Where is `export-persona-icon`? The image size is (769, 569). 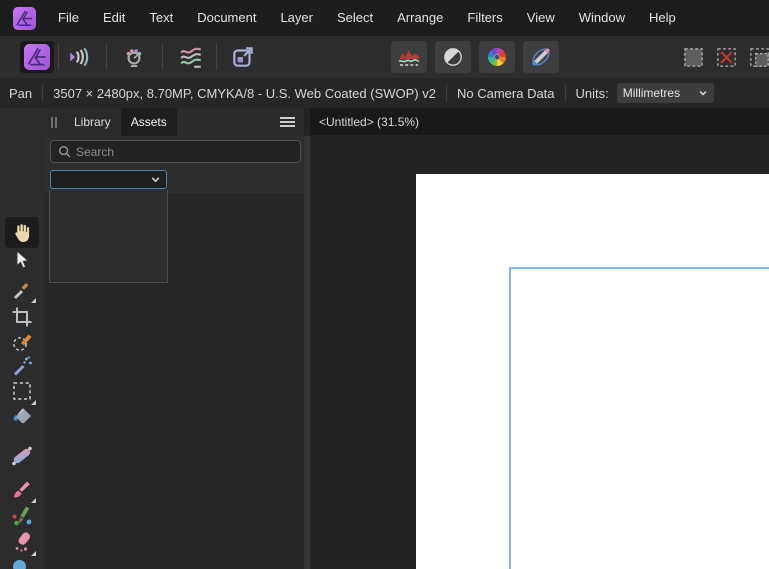
export-persona-icon is located at coordinates (243, 57).